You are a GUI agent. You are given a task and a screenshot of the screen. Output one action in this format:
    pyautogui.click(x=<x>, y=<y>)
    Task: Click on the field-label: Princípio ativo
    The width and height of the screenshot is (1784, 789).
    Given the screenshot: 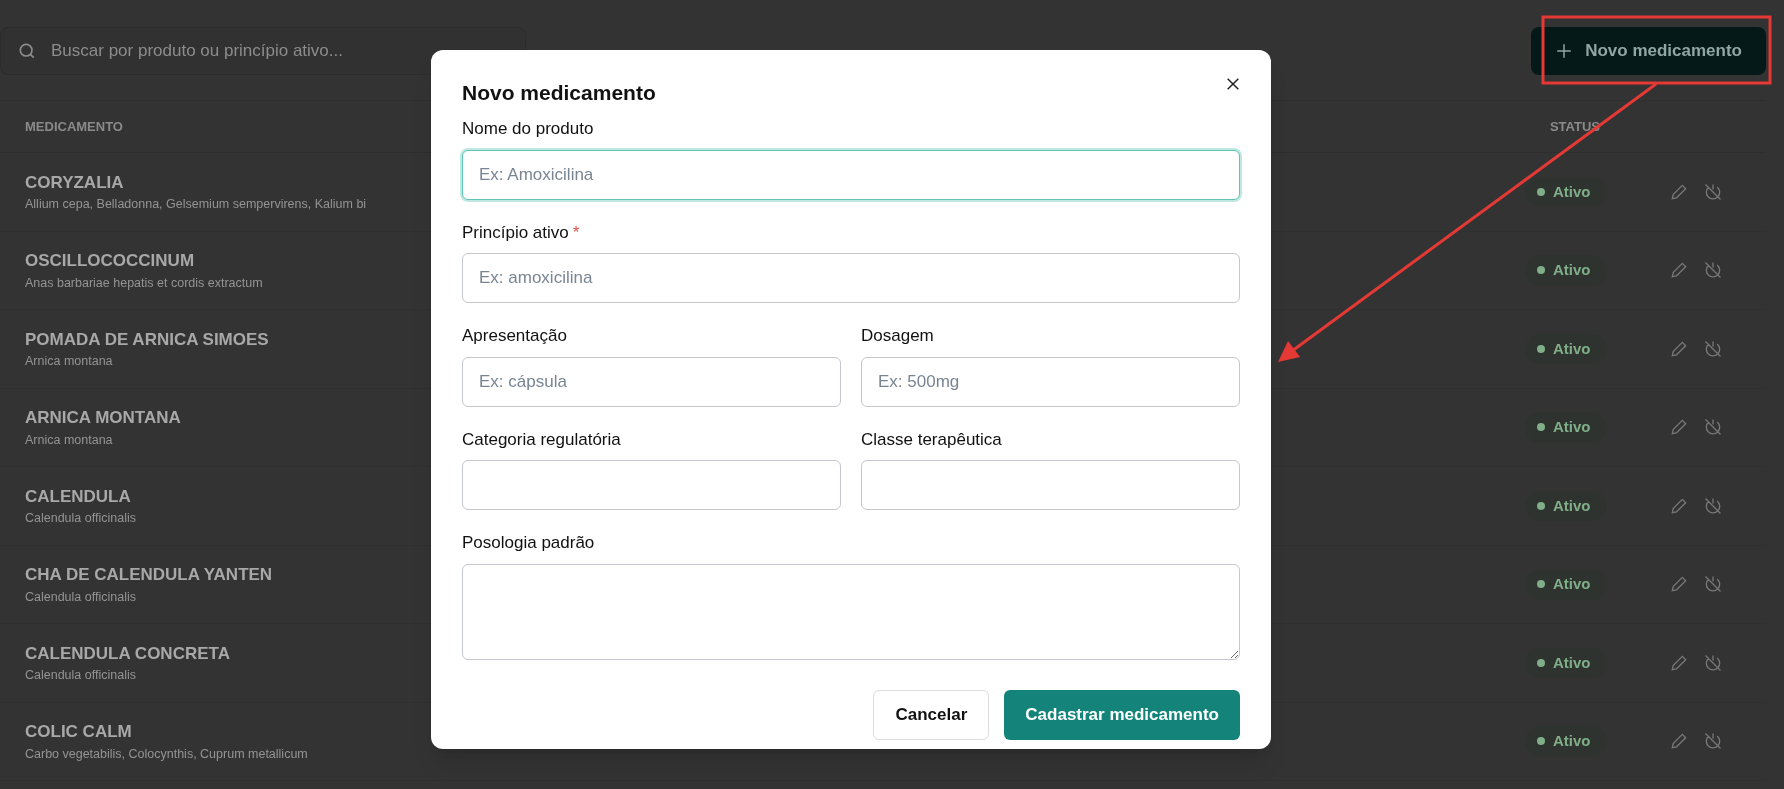 What is the action you would take?
    pyautogui.click(x=515, y=232)
    